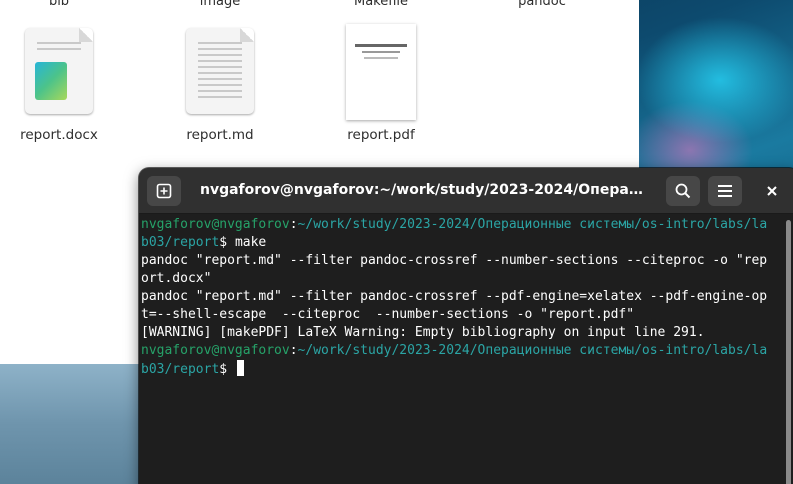 Image resolution: width=793 pixels, height=484 pixels. Describe the element at coordinates (381, 4) in the screenshot. I see `file-label-makefile: Makefile` at that location.